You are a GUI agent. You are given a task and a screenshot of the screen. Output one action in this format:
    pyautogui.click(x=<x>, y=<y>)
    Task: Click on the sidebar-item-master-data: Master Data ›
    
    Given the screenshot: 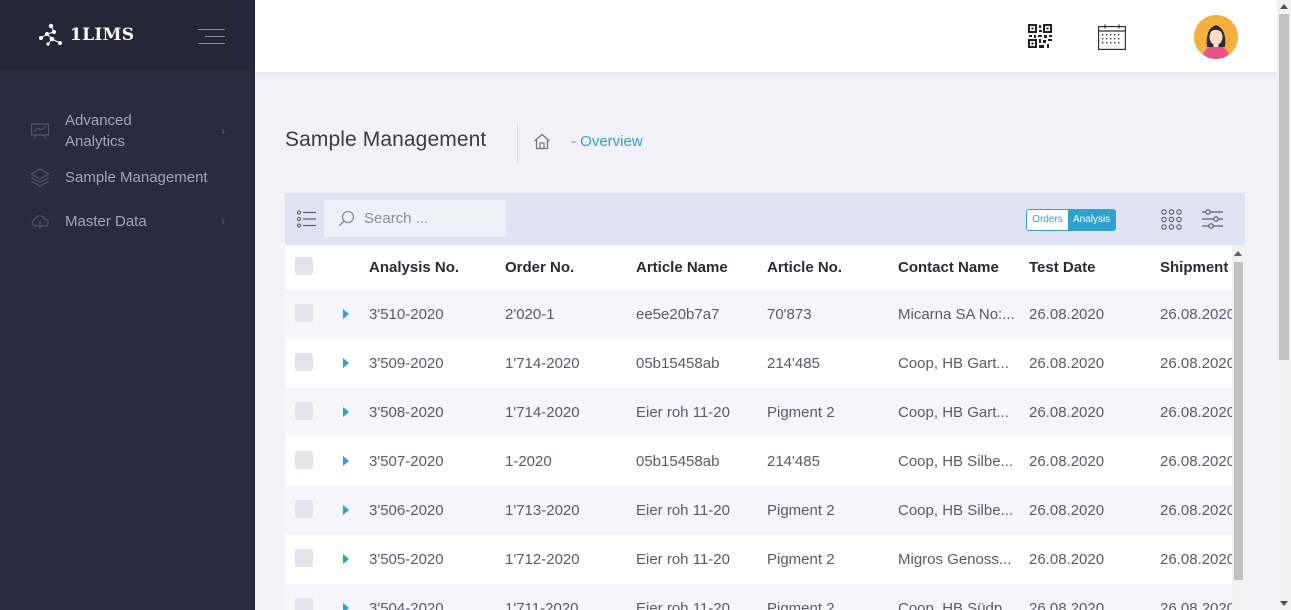 What is the action you would take?
    pyautogui.click(x=127, y=221)
    